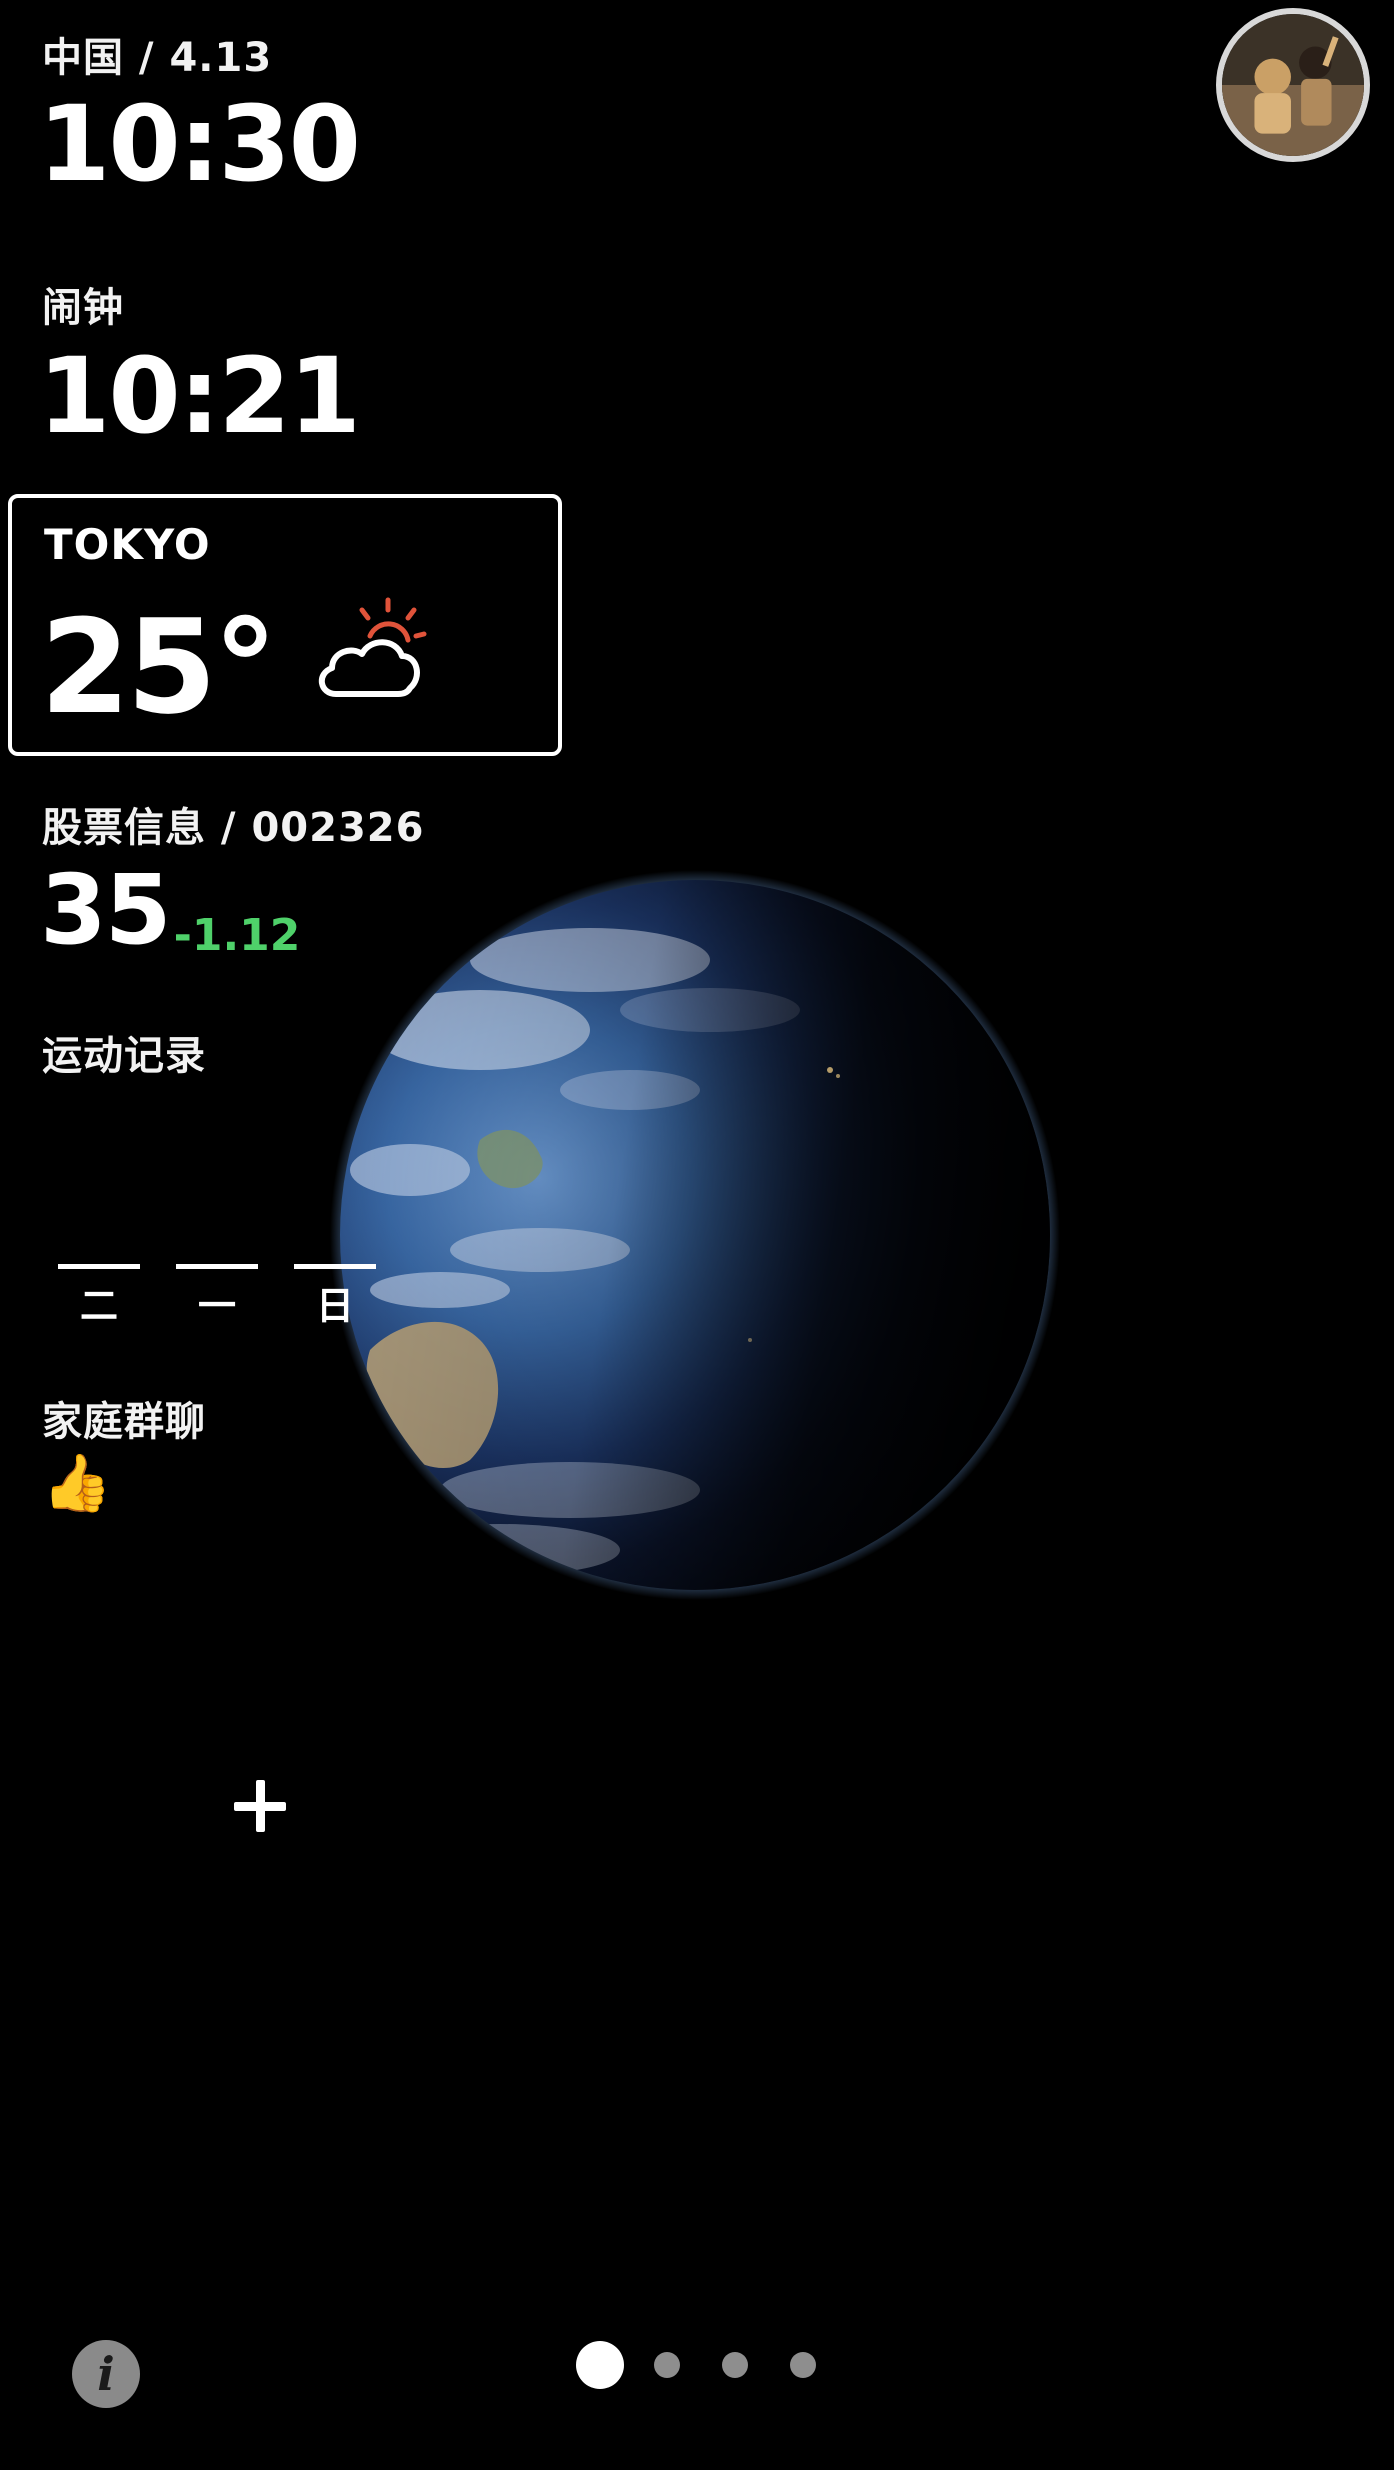  I want to click on alarm-time: 10:21, so click(199, 396).